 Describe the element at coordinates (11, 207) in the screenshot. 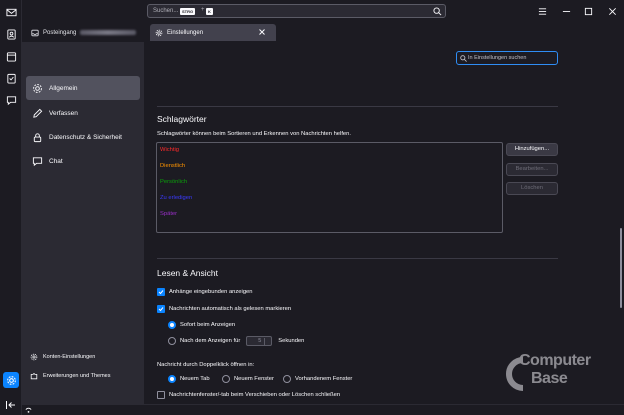

I see `spaces-toolbar` at that location.